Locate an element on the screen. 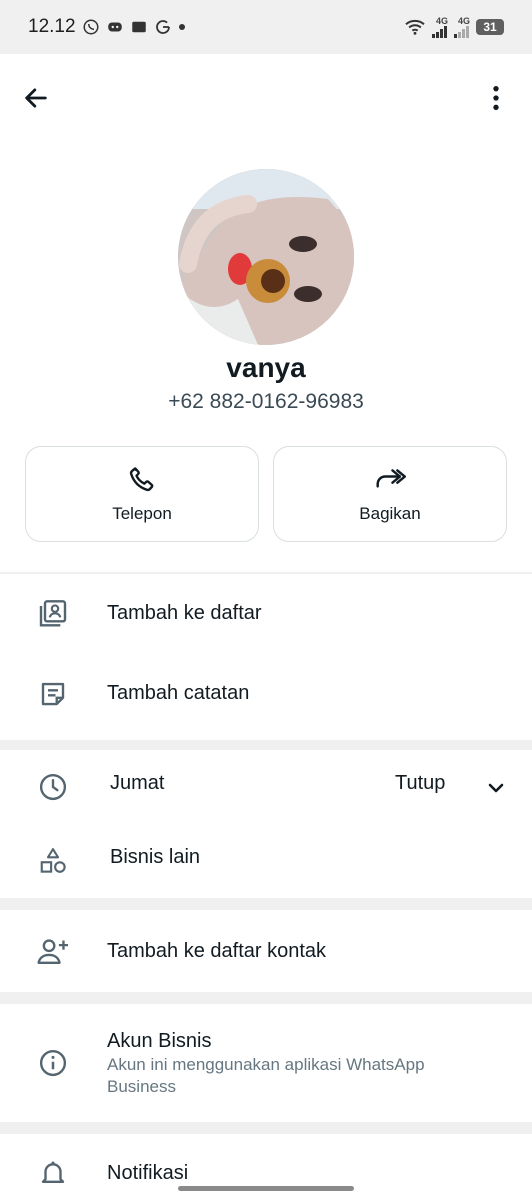 The image size is (532, 1200). add-contact-row: Tambah ke daftar kontak is located at coordinates (266, 951).